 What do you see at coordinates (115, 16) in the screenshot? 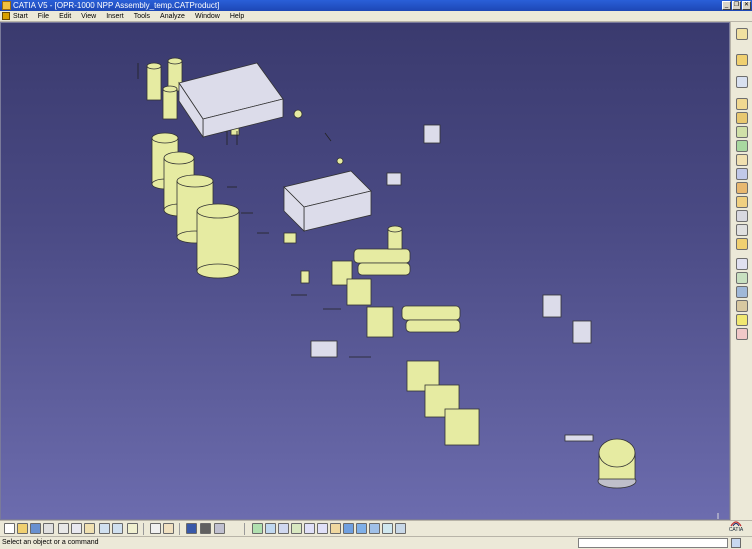
I see `menu-insert: Insert` at bounding box center [115, 16].